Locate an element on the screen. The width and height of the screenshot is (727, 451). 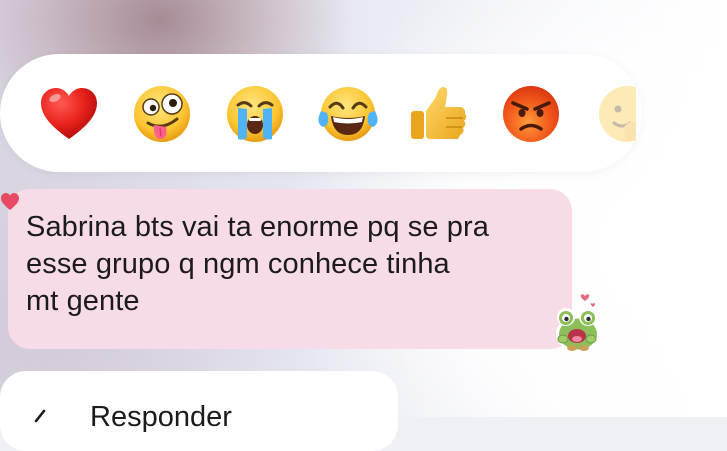
angry-face-icon is located at coordinates (531, 114).